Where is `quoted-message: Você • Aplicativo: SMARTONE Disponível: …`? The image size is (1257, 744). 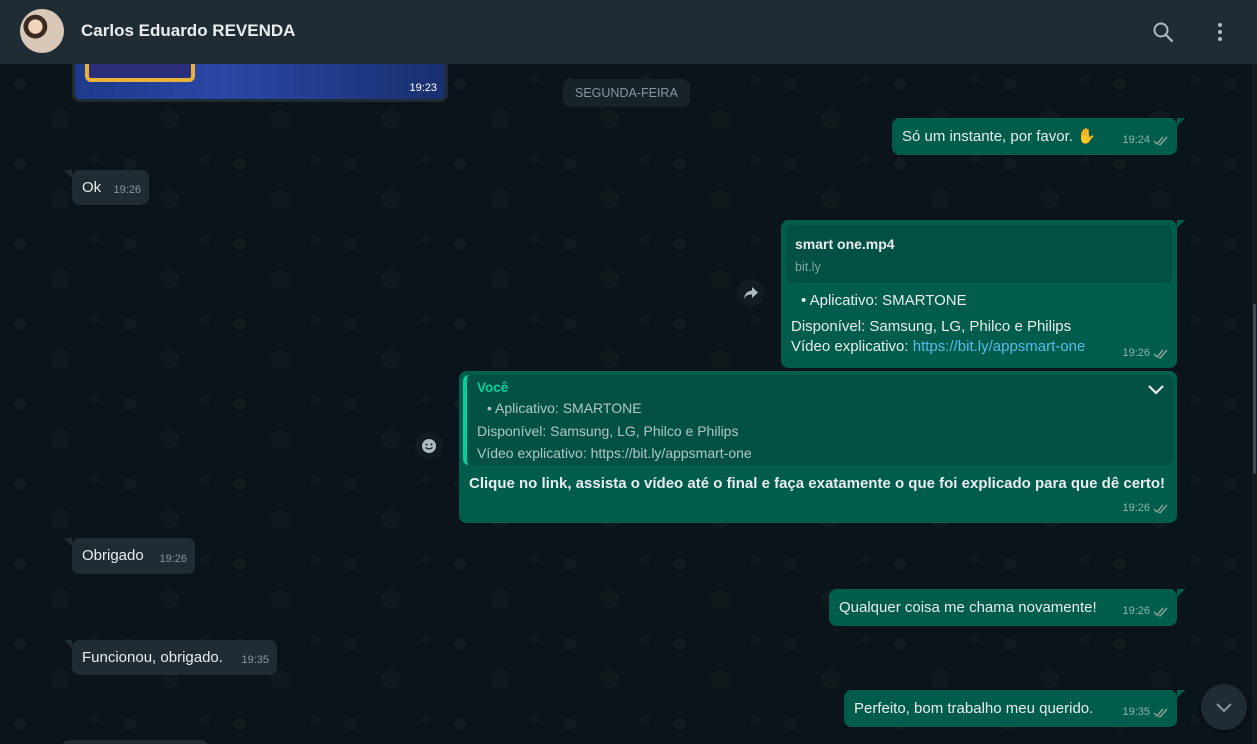 quoted-message: Você • Aplicativo: SMARTONE Disponível: … is located at coordinates (818, 420).